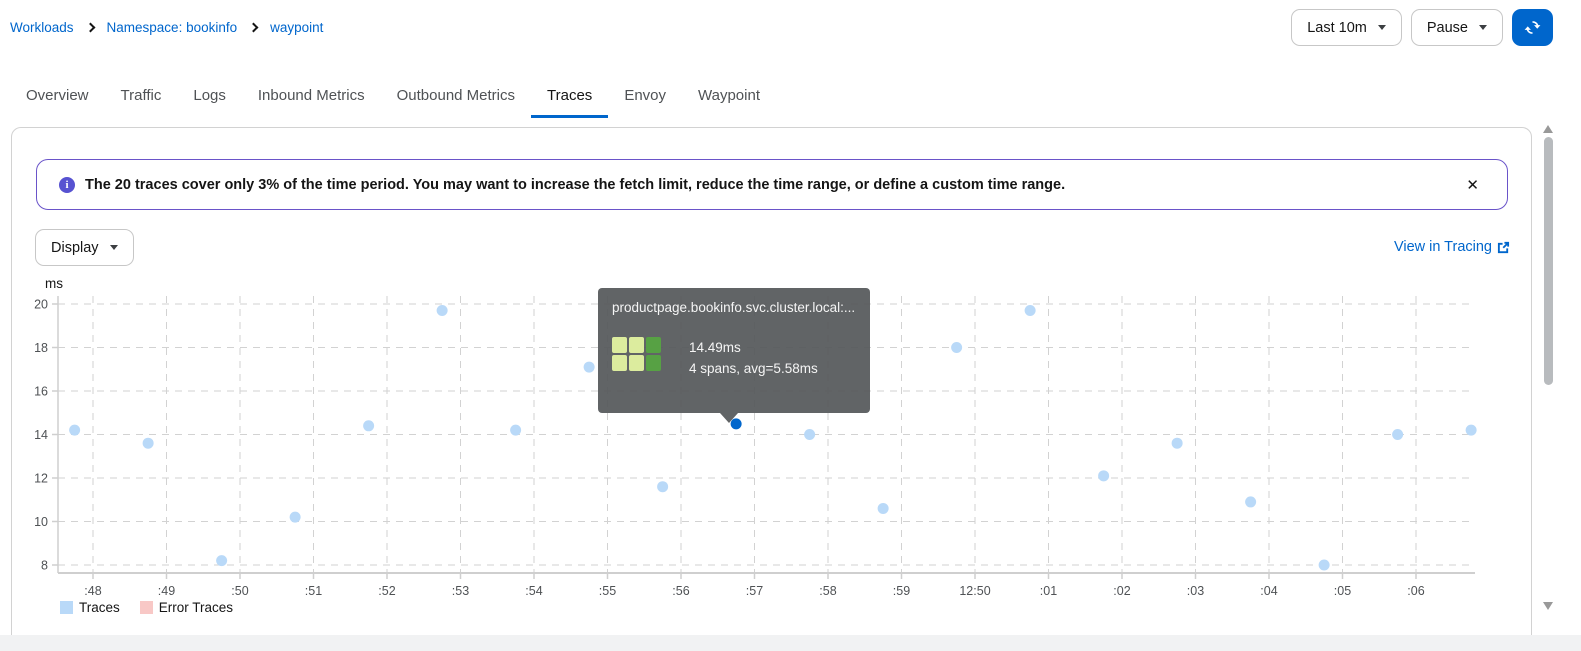 Image resolution: width=1581 pixels, height=651 pixels. I want to click on close-icon: ✕, so click(1472, 185).